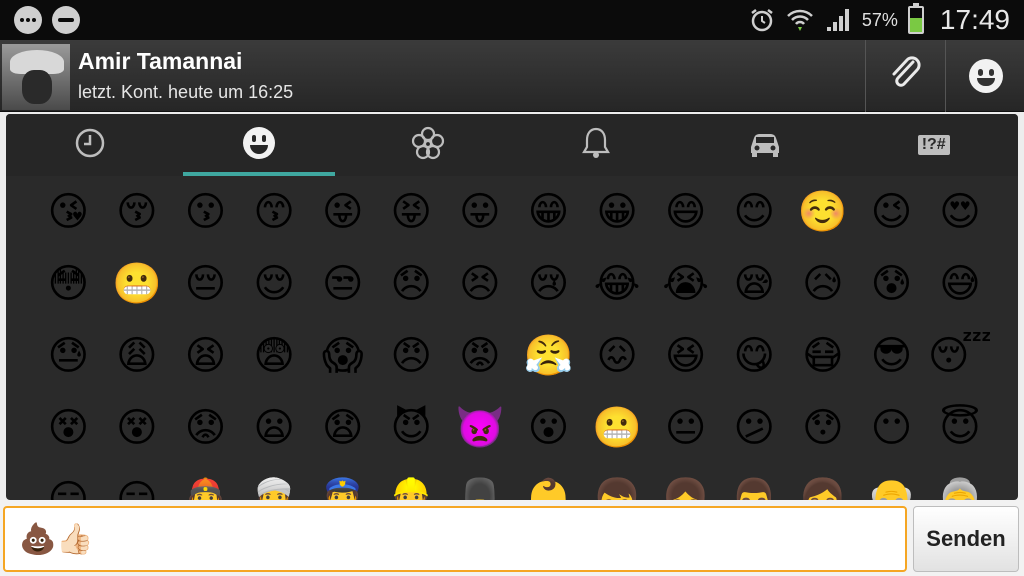  What do you see at coordinates (838, 20) in the screenshot?
I see `signal-icon` at bounding box center [838, 20].